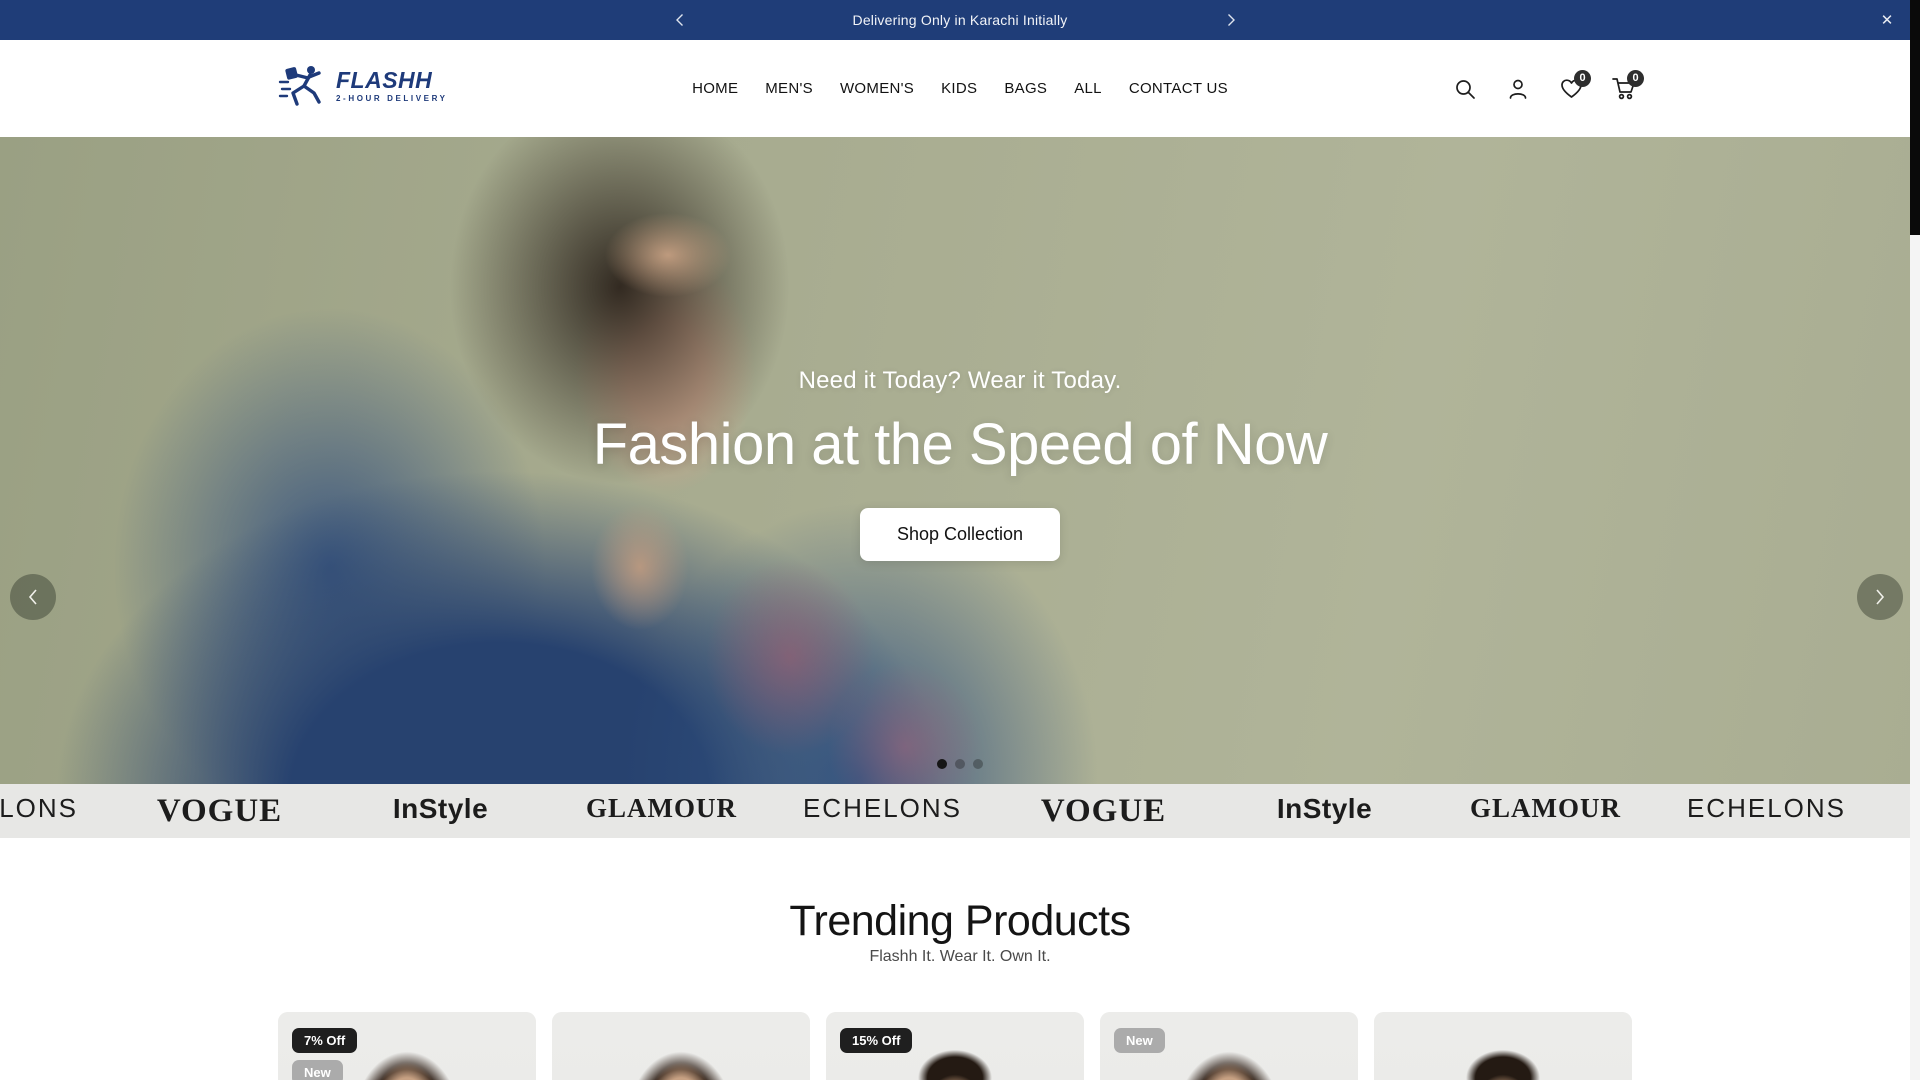 The height and width of the screenshot is (1080, 1920). Describe the element at coordinates (1545, 88) in the screenshot. I see `header-actions: 0 0` at that location.